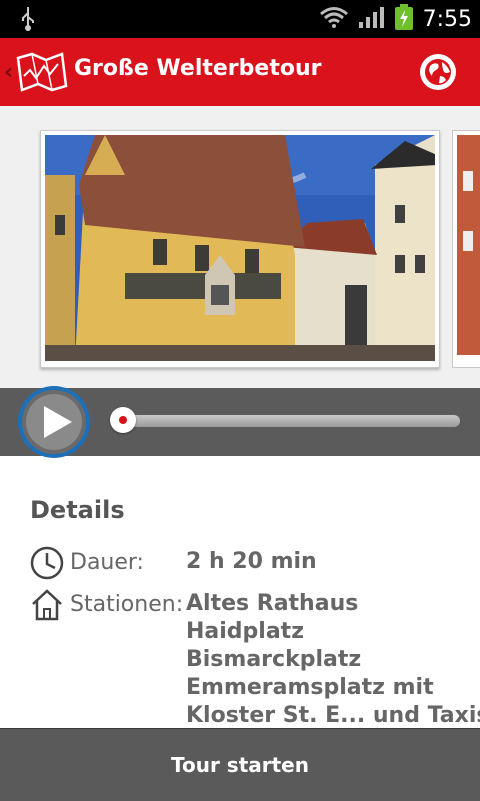 This screenshot has height=801, width=480. What do you see at coordinates (287, 421) in the screenshot?
I see `progress-slider` at bounding box center [287, 421].